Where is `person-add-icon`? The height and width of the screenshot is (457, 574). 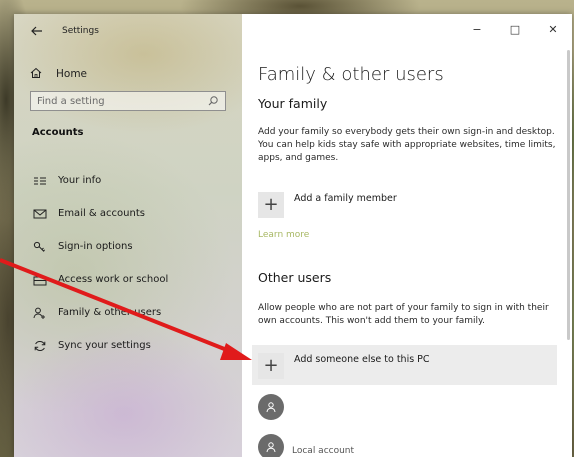
person-add-icon is located at coordinates (40, 313).